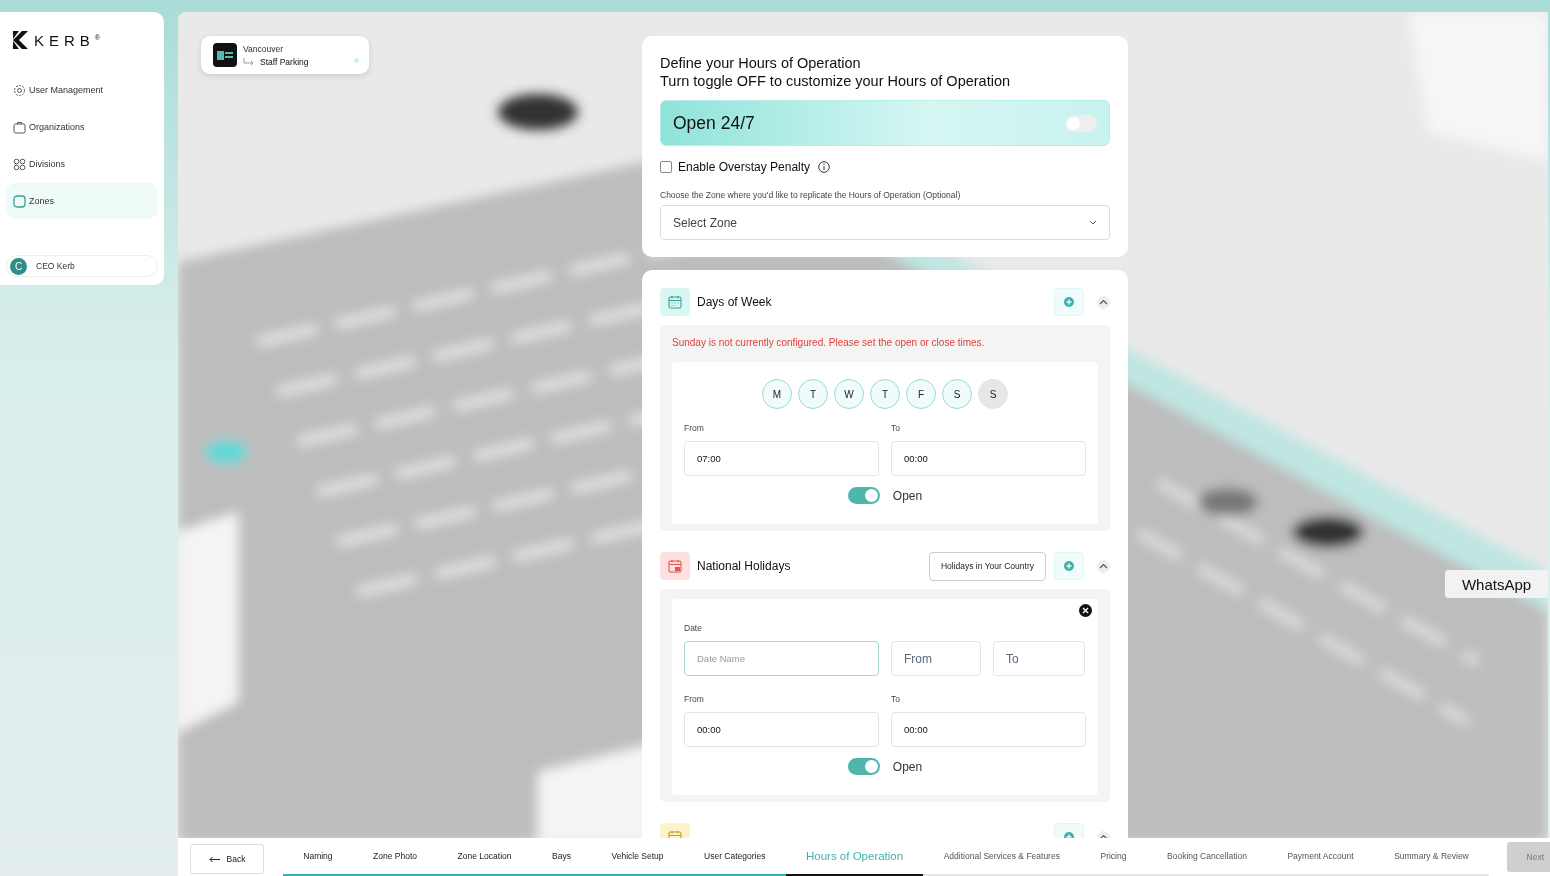 This screenshot has width=1550, height=876. I want to click on briefcase-icon, so click(19, 127).